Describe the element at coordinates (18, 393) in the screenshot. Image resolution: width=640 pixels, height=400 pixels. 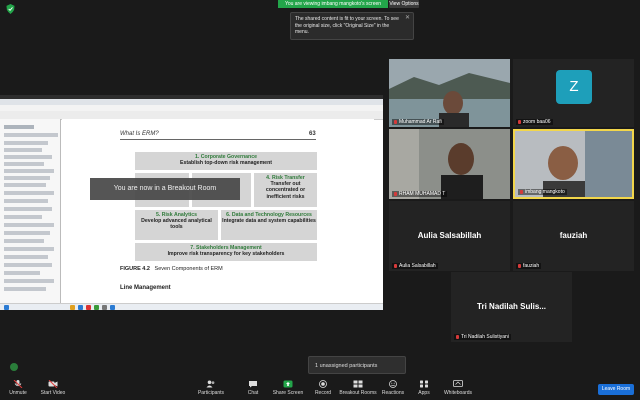
I see `unmute-label: Unmute` at that location.